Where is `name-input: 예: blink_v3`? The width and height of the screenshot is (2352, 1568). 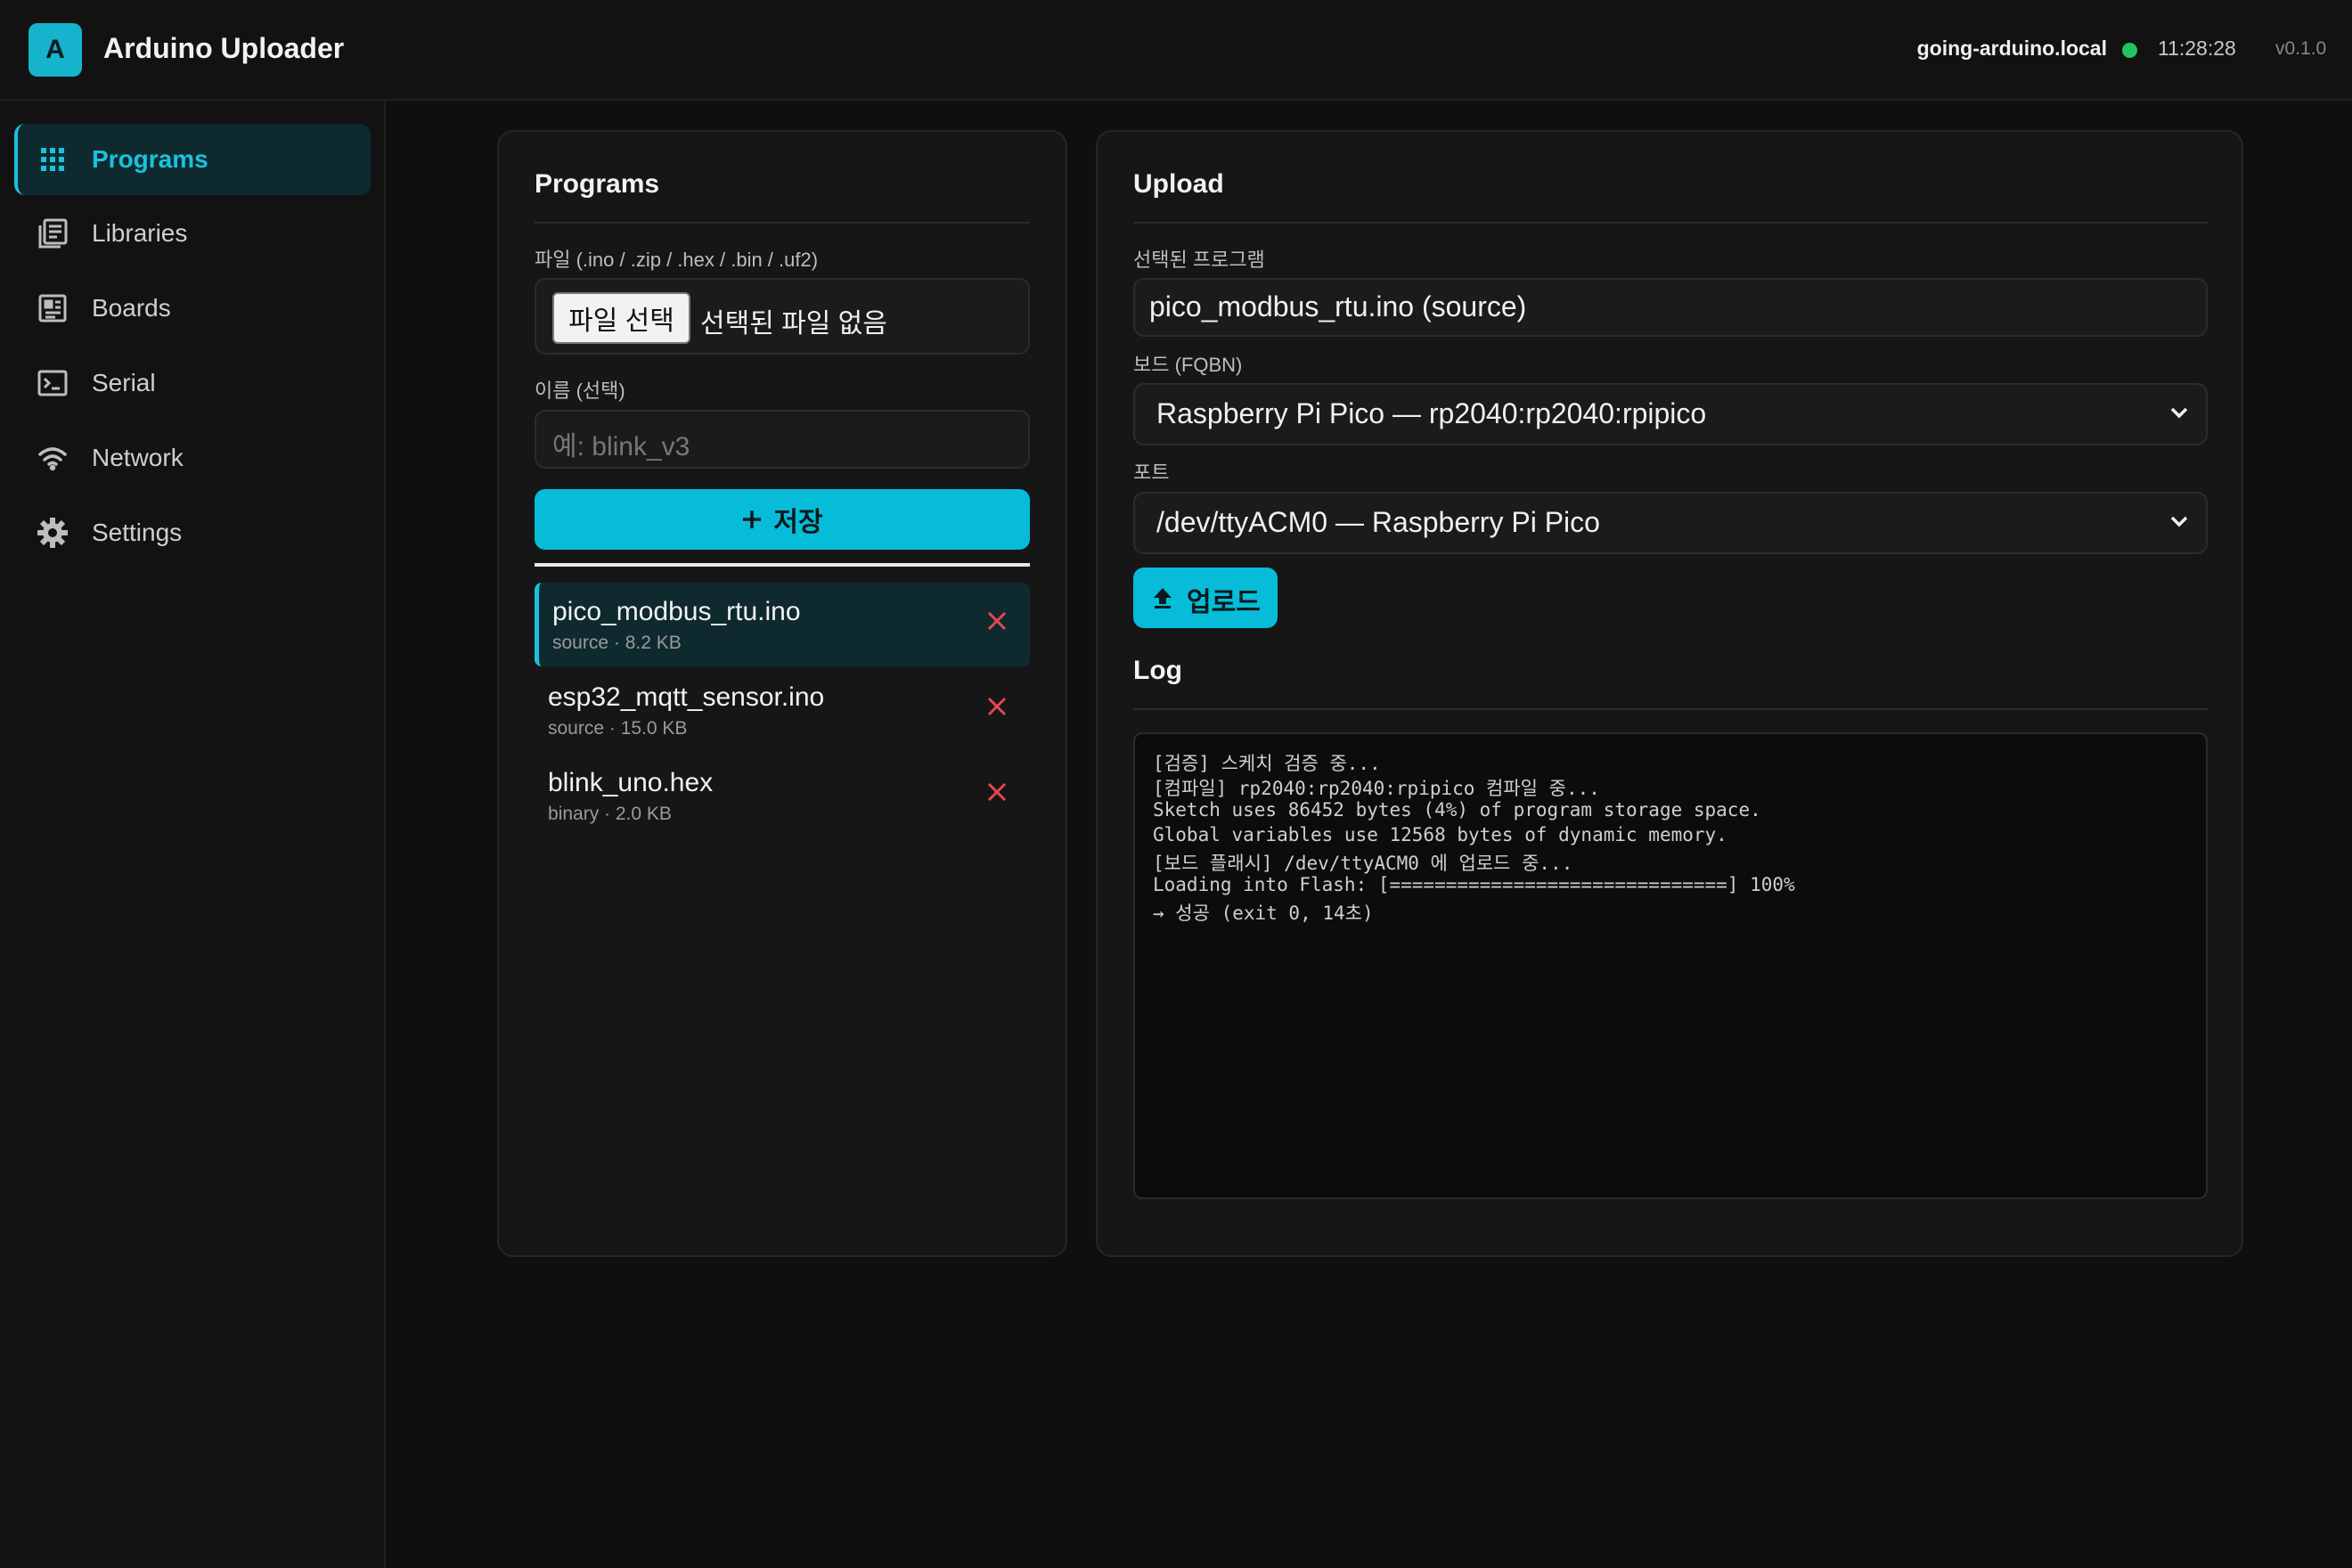 name-input: 예: blink_v3 is located at coordinates (782, 439).